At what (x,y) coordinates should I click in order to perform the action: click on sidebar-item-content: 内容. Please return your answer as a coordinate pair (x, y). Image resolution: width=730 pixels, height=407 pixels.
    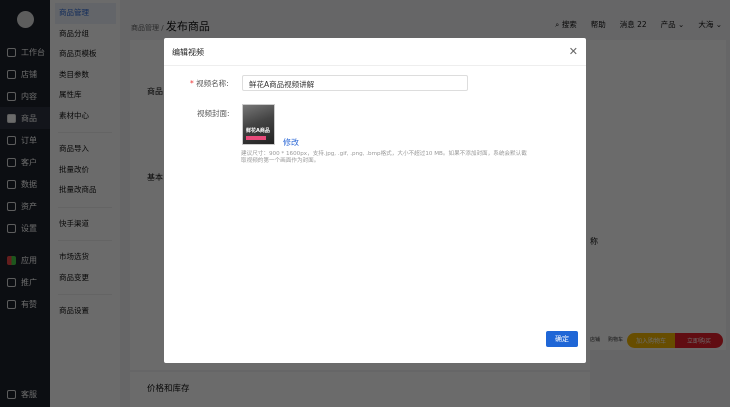
    Looking at the image, I should click on (25, 96).